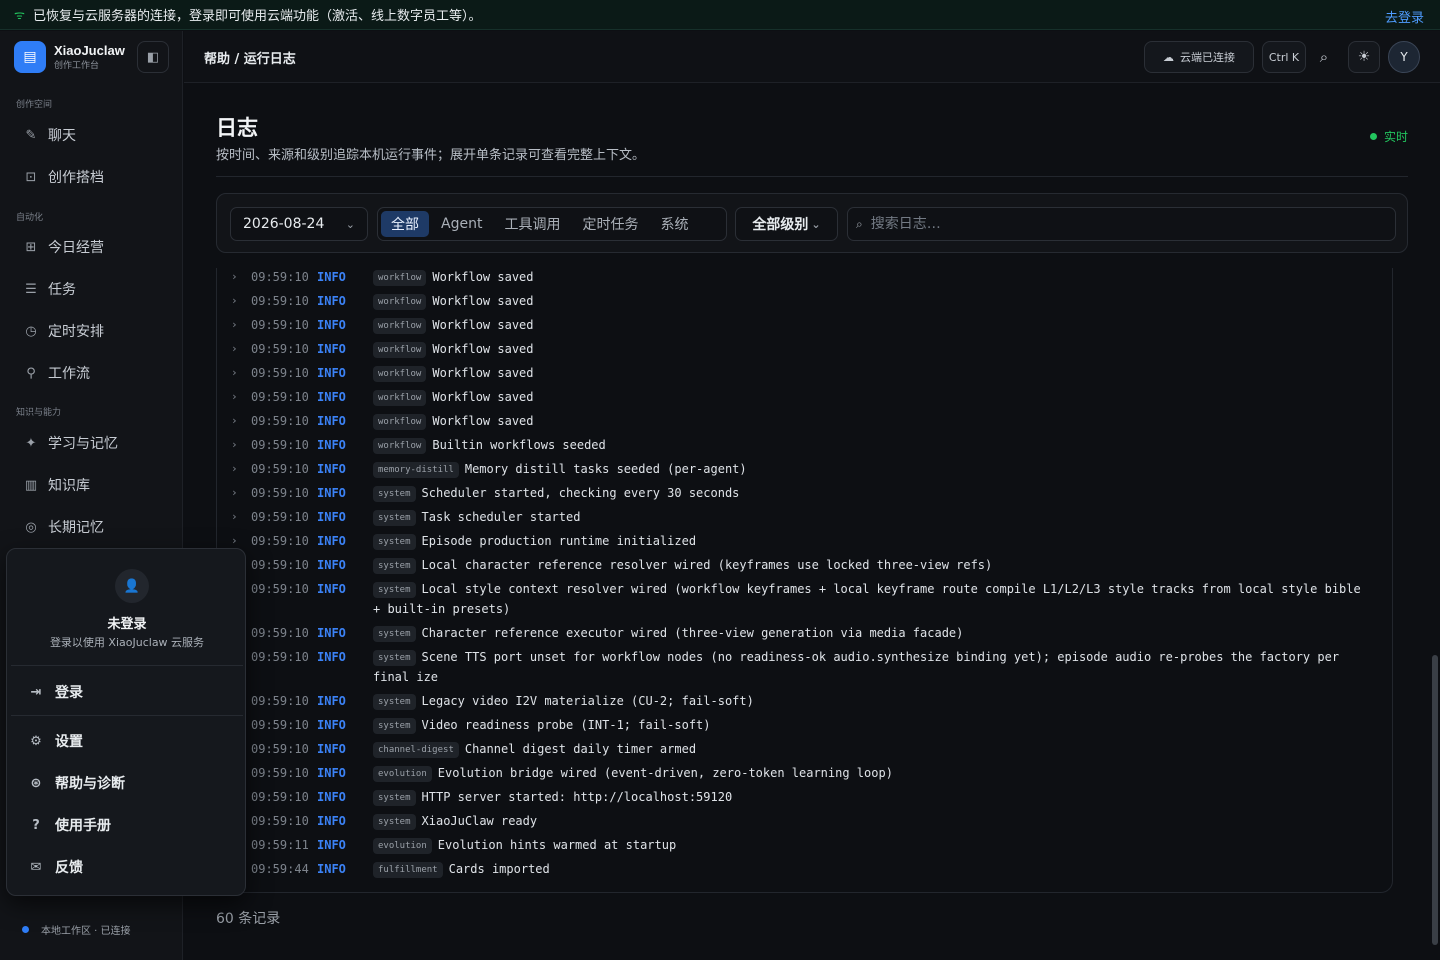 This screenshot has height=960, width=1440. I want to click on search-button: ⌕, so click(1324, 57).